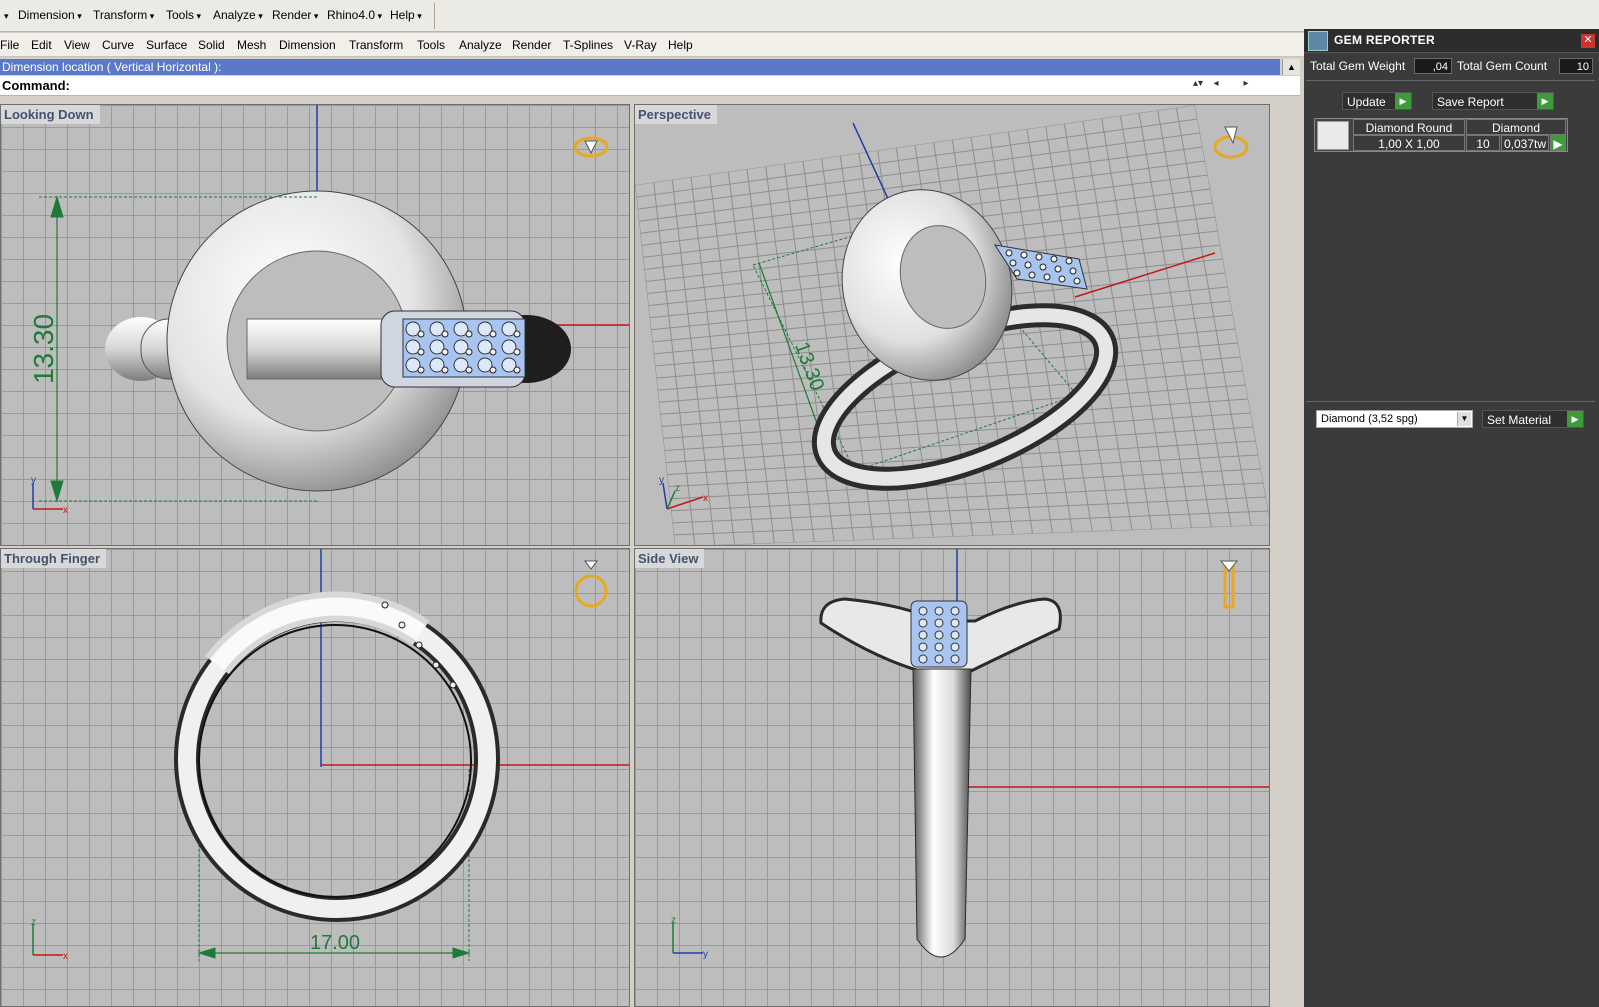 The image size is (1599, 1007). I want to click on menu-render: Render, so click(531, 45).